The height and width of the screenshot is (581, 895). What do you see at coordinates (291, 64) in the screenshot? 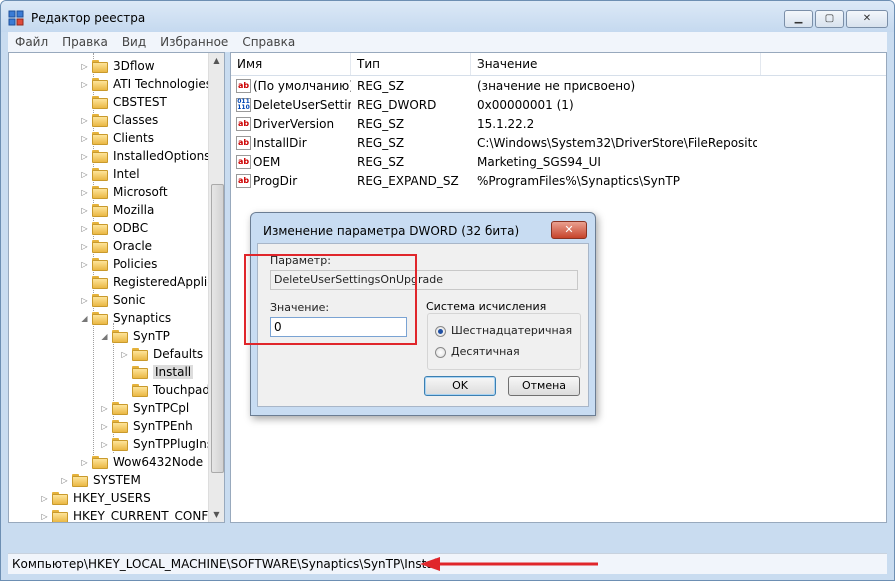
I see `column-header-name: Имя` at bounding box center [291, 64].